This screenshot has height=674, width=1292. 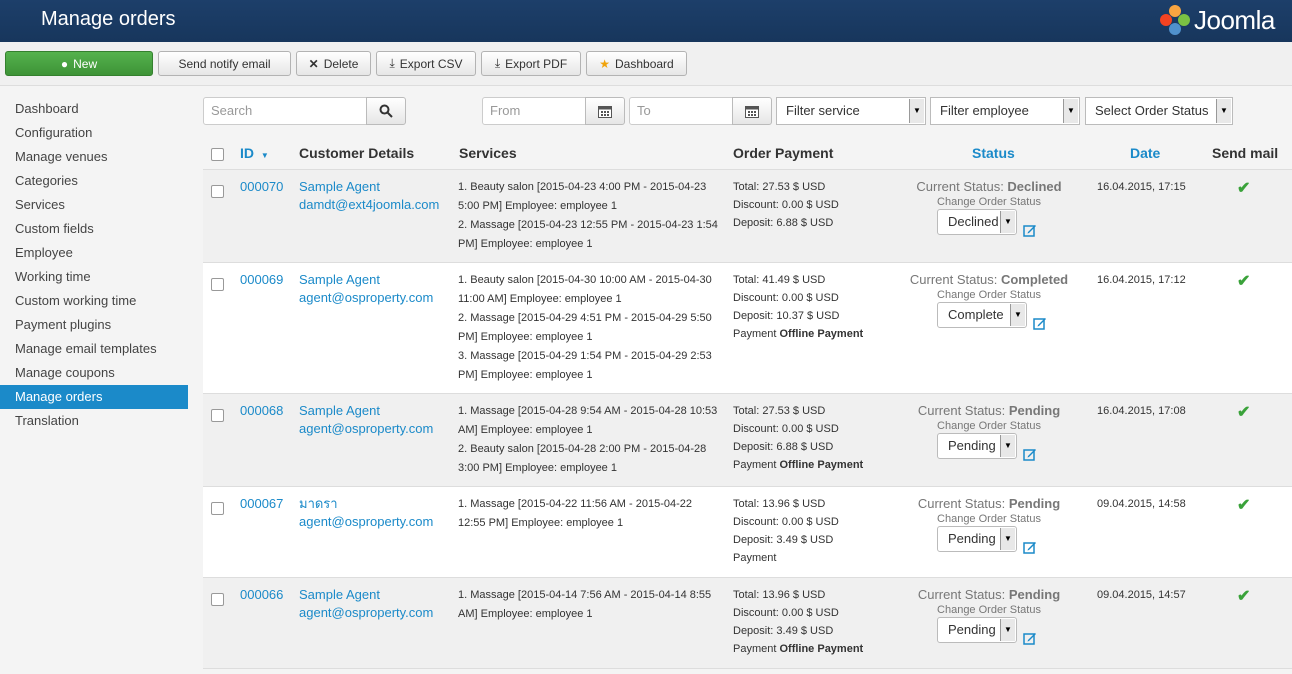 I want to click on change-status-select: Complete ▼, so click(x=982, y=315).